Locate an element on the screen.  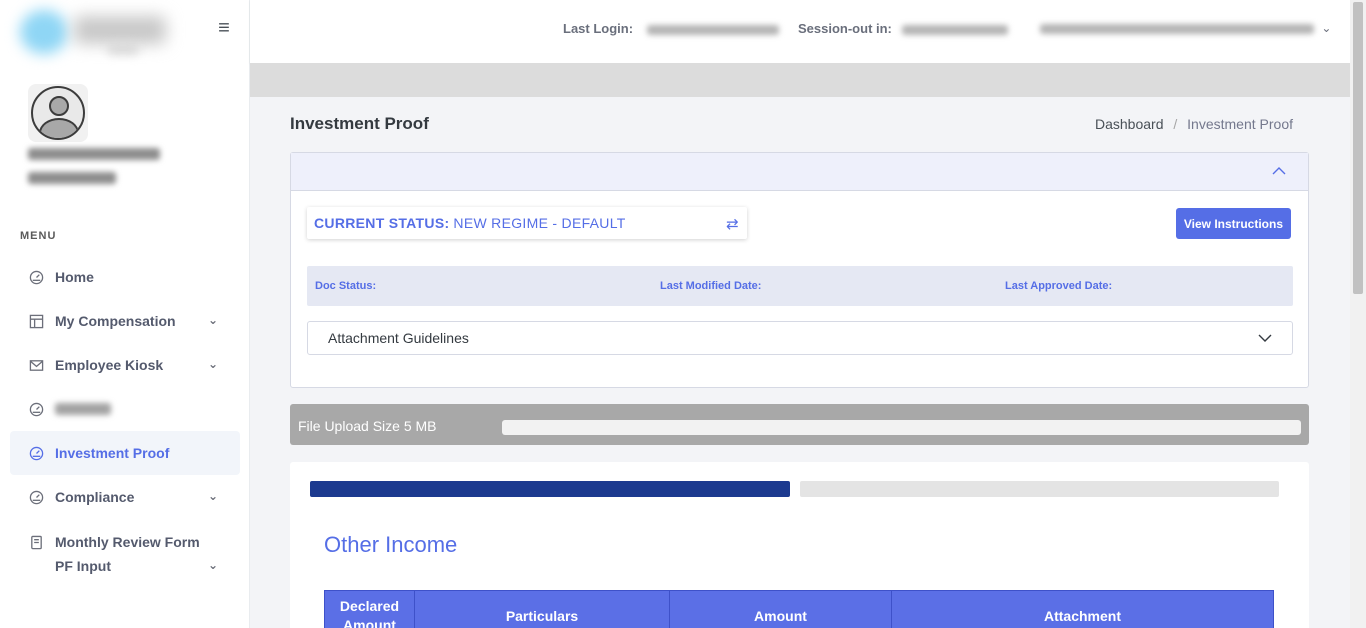
avatar is located at coordinates (58, 113).